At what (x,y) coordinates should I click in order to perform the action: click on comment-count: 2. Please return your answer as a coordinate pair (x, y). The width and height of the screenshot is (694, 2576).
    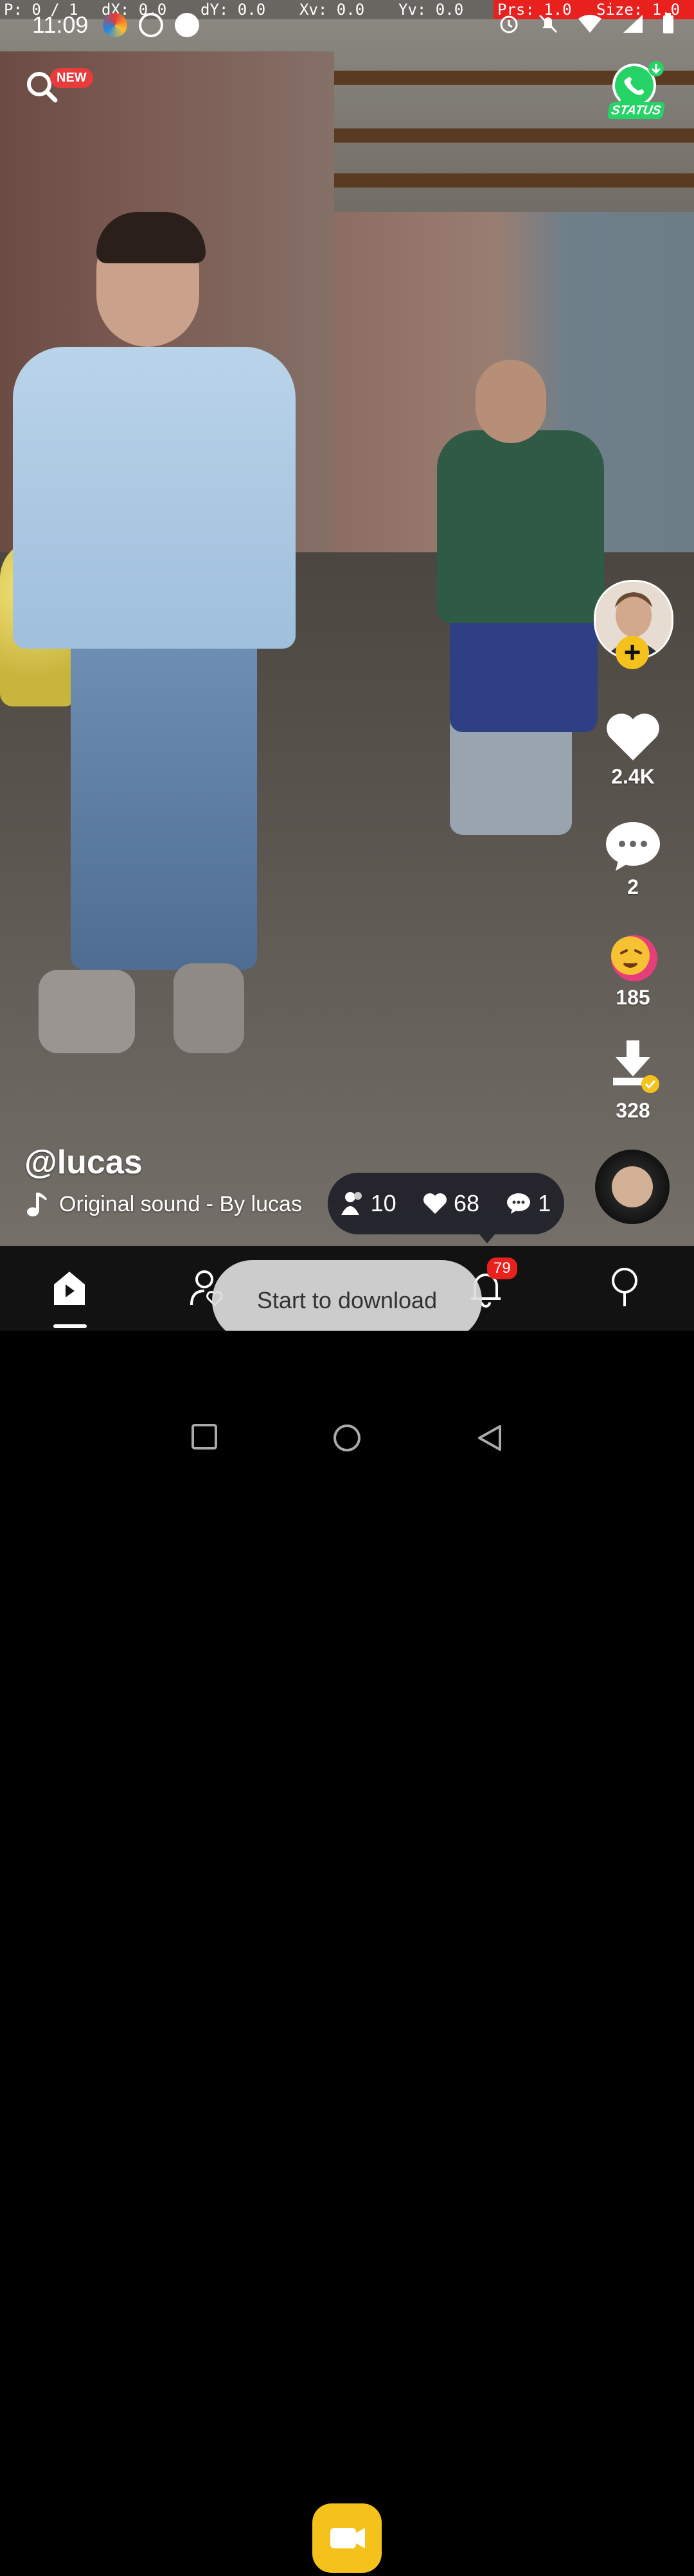
    Looking at the image, I should click on (633, 887).